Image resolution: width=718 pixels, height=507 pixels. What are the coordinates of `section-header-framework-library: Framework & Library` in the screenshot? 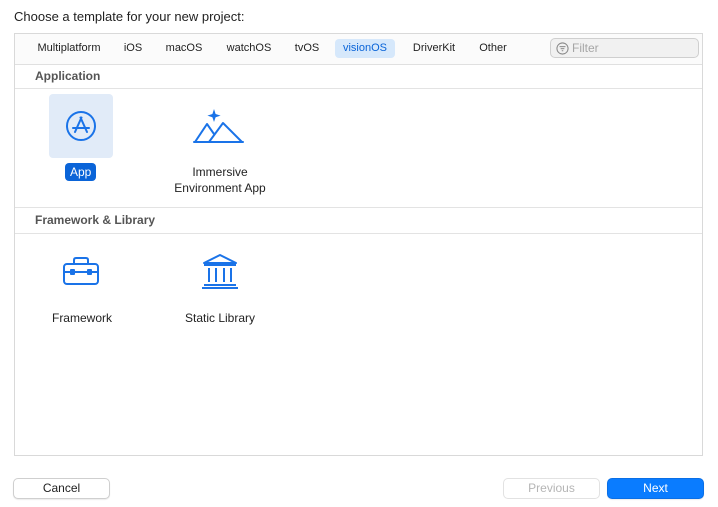 It's located at (95, 220).